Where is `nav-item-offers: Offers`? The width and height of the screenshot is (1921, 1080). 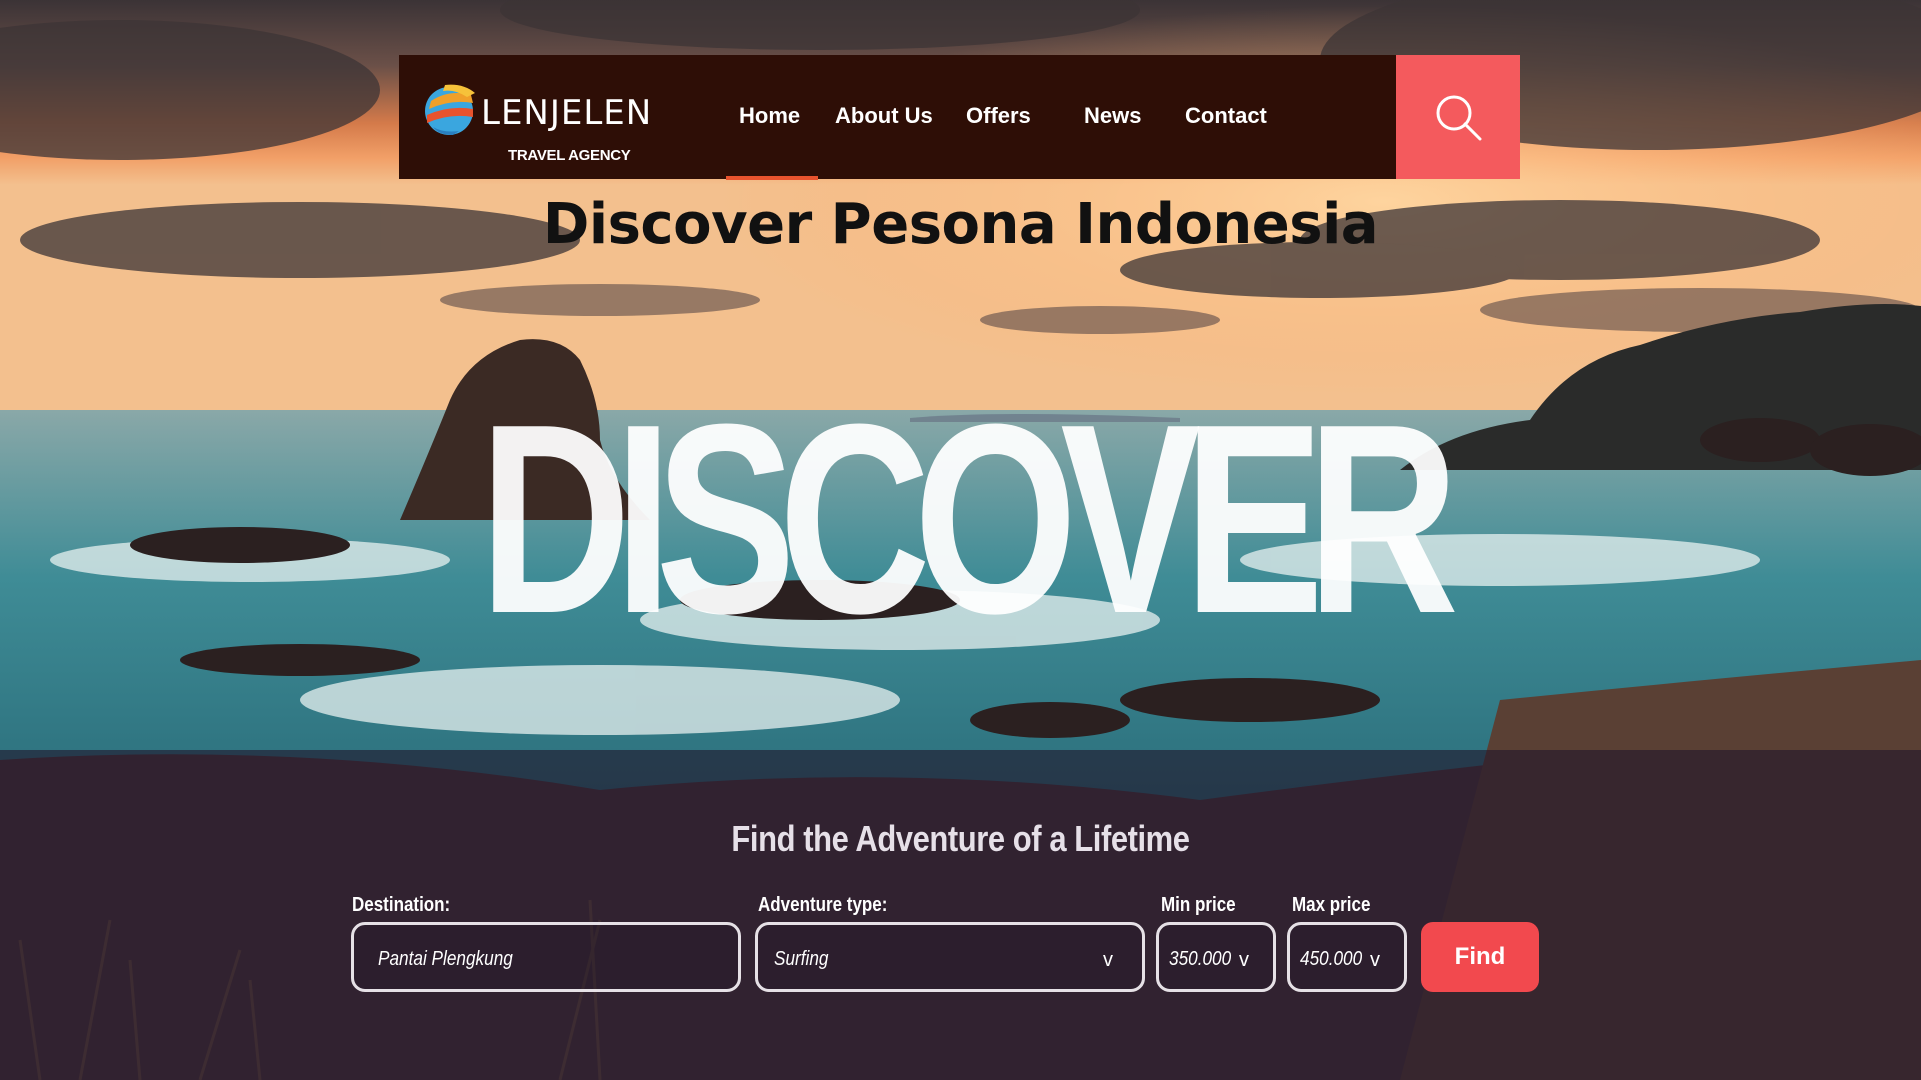
nav-item-offers: Offers is located at coordinates (998, 116).